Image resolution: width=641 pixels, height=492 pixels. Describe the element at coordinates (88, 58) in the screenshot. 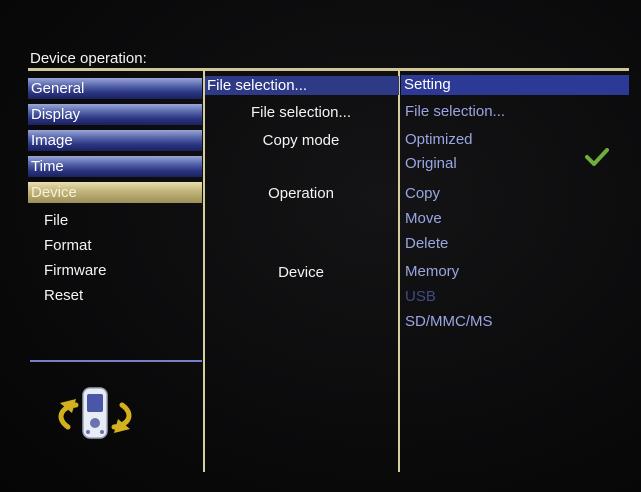

I see `page-title: Device operation:` at that location.